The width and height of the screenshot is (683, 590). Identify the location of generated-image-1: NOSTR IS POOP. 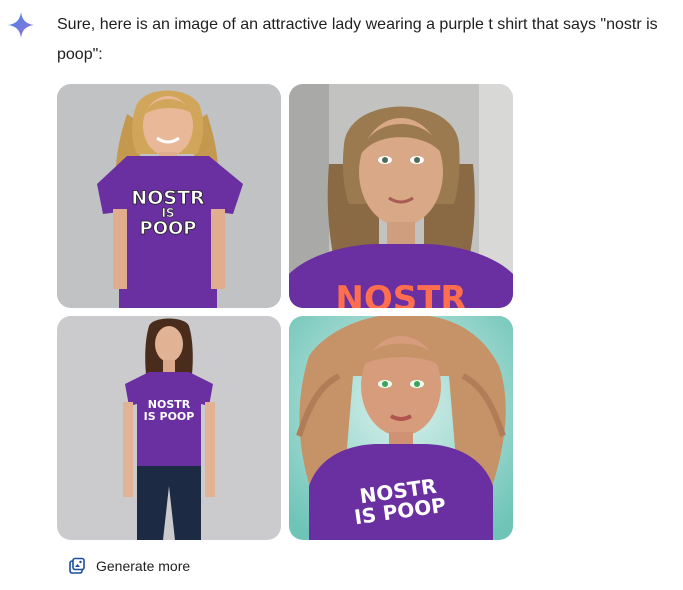
(169, 196).